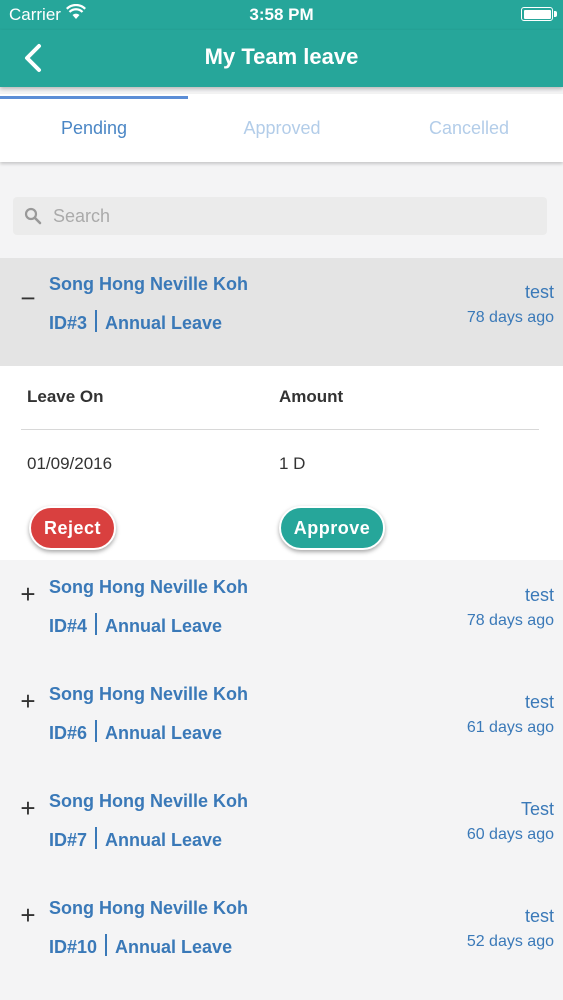 The height and width of the screenshot is (1000, 563). I want to click on leave-id-type: ID#3 Annual Leave, so click(135, 322).